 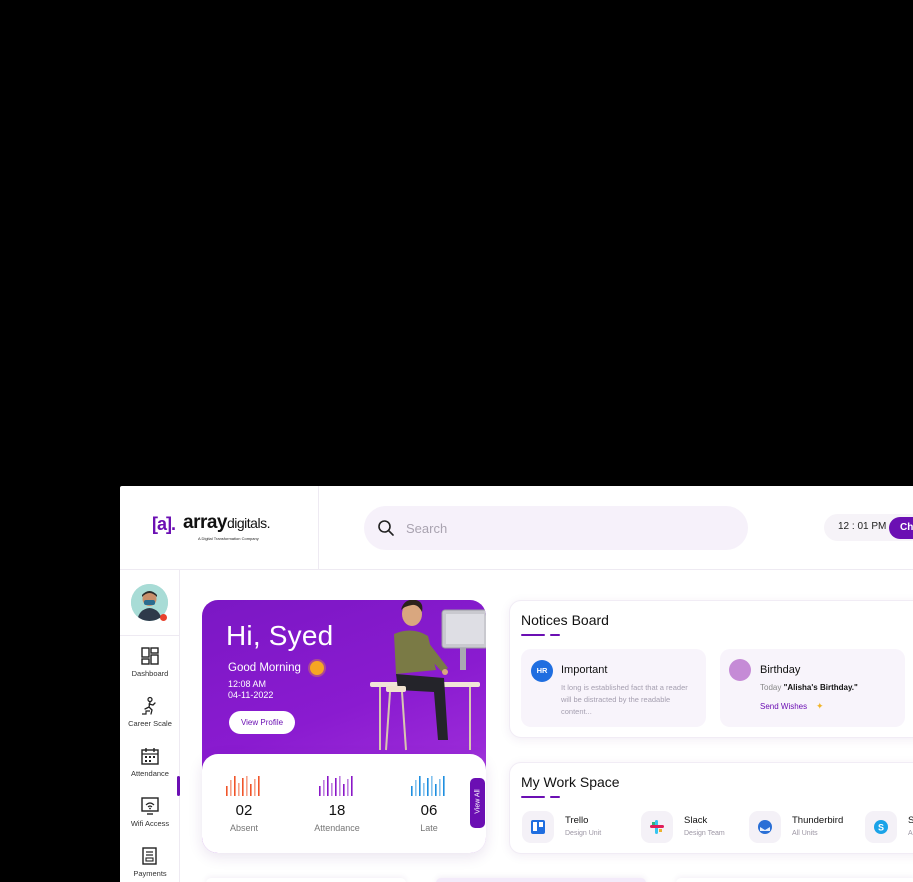 What do you see at coordinates (809, 828) in the screenshot?
I see `app-thunderbird: Thunderbird All Units` at bounding box center [809, 828].